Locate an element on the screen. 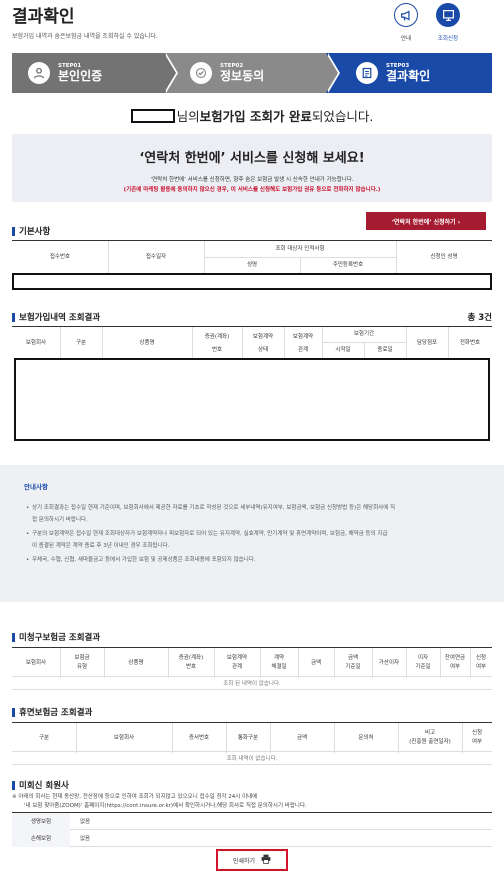 The height and width of the screenshot is (876, 504). unclaimed-empty: 조회 된 내역이 없습니다. is located at coordinates (252, 684).